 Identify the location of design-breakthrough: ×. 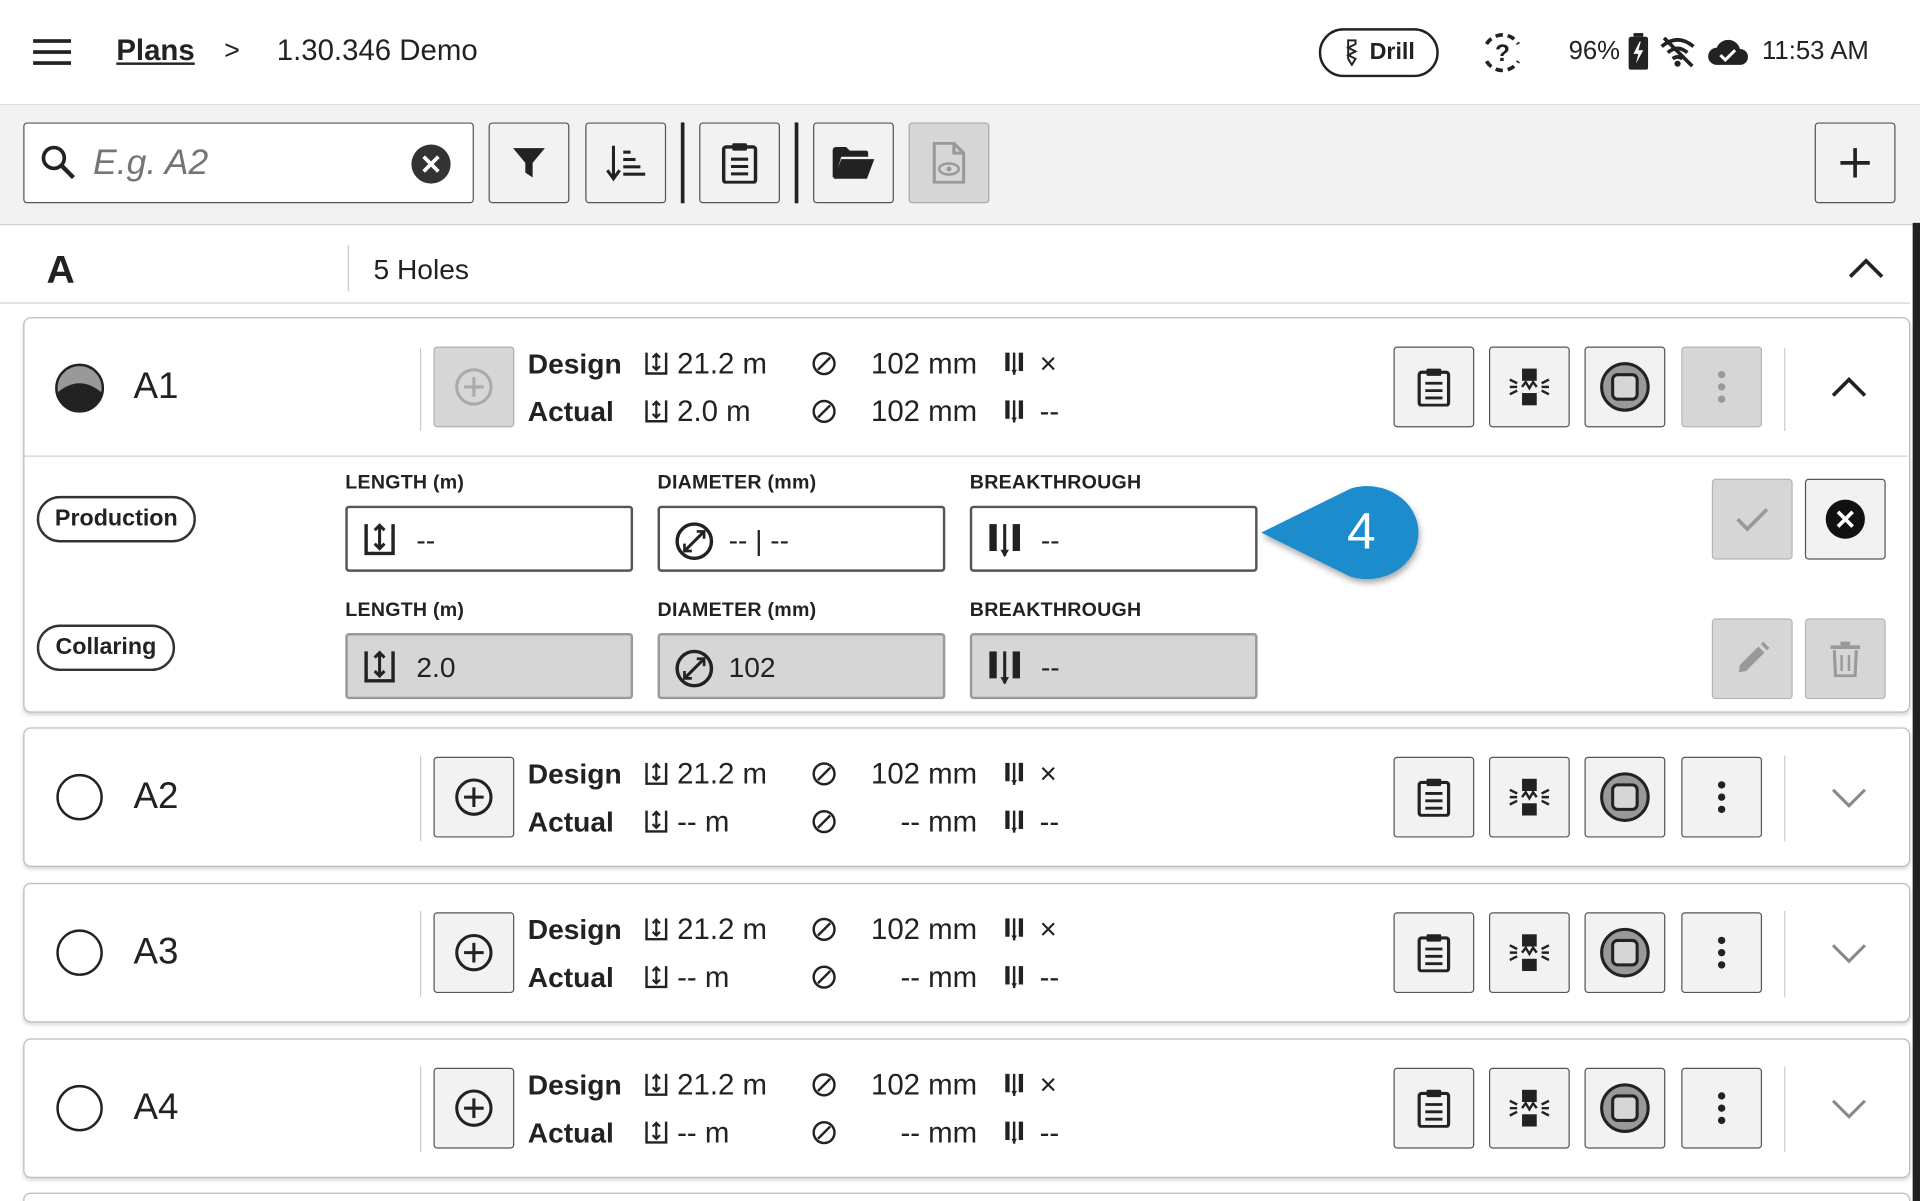
(1048, 930).